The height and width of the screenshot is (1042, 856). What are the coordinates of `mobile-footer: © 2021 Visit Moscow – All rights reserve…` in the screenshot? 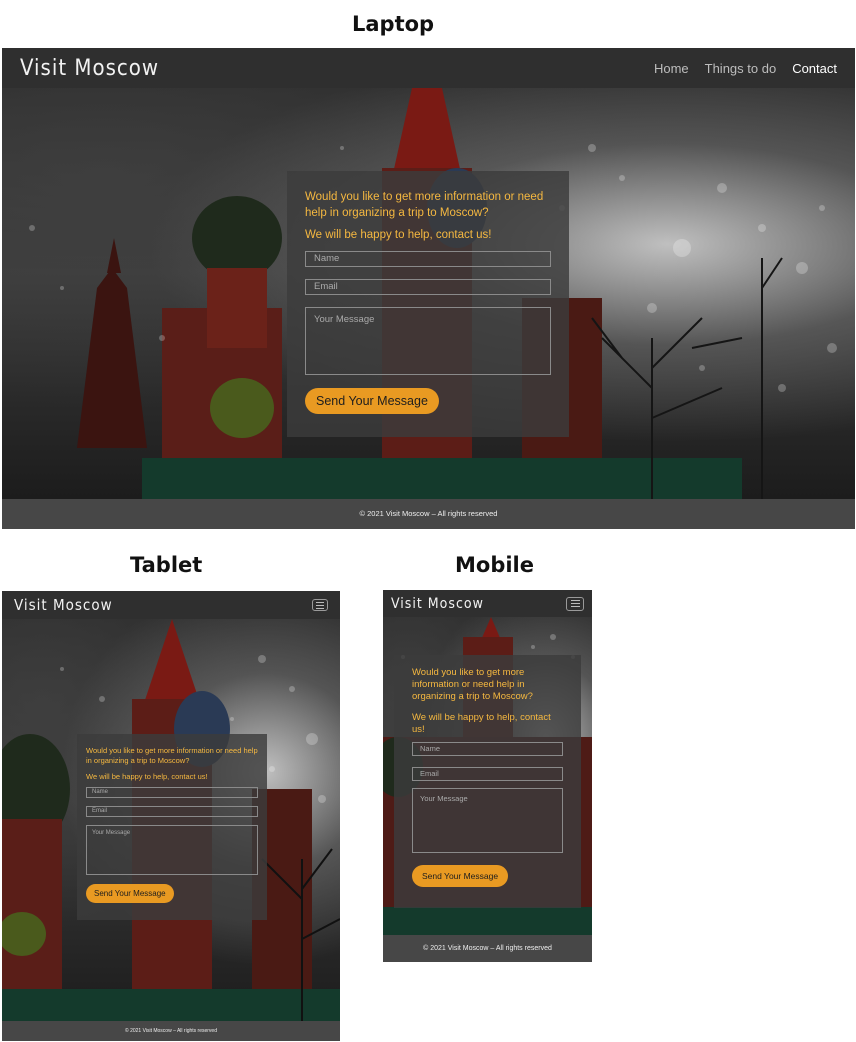 It's located at (487, 948).